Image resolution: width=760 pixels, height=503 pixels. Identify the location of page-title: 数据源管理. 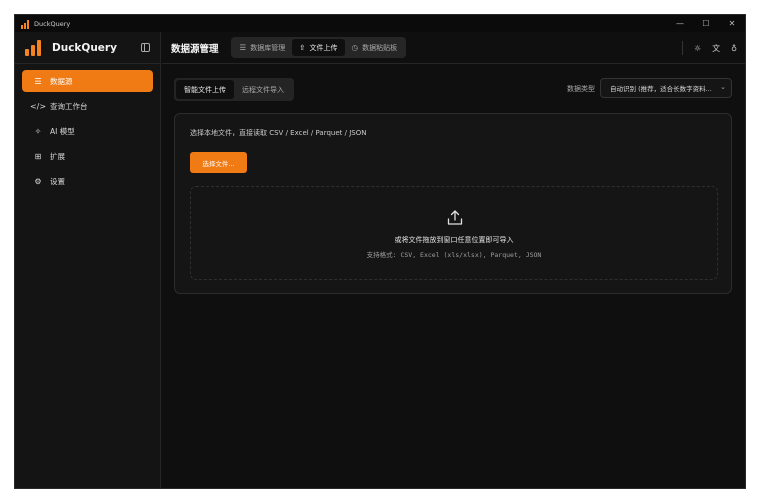
(195, 49).